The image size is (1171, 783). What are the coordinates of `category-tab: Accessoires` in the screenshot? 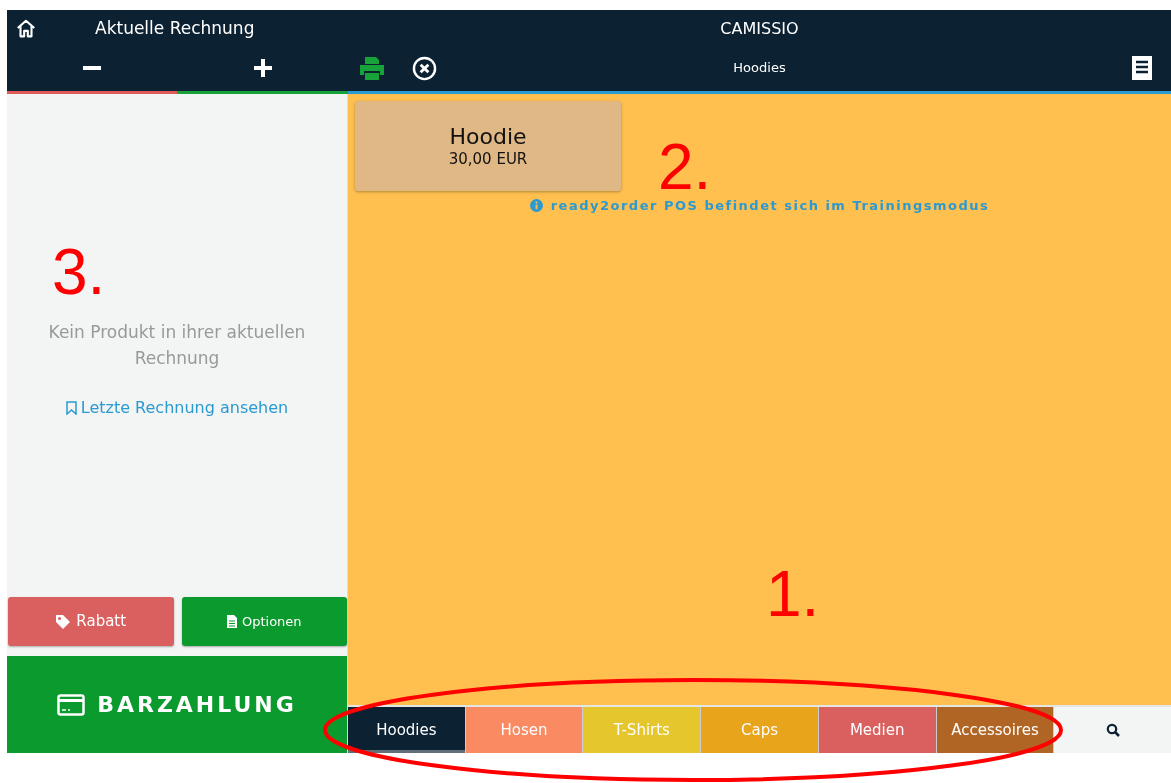 It's located at (995, 730).